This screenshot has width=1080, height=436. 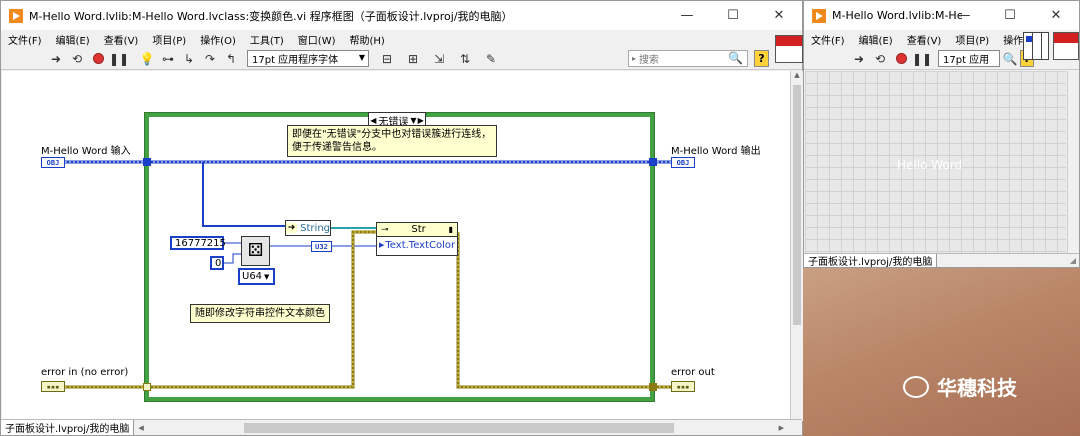 I want to click on to-more-specific-class-node: ➜ String, so click(x=308, y=228).